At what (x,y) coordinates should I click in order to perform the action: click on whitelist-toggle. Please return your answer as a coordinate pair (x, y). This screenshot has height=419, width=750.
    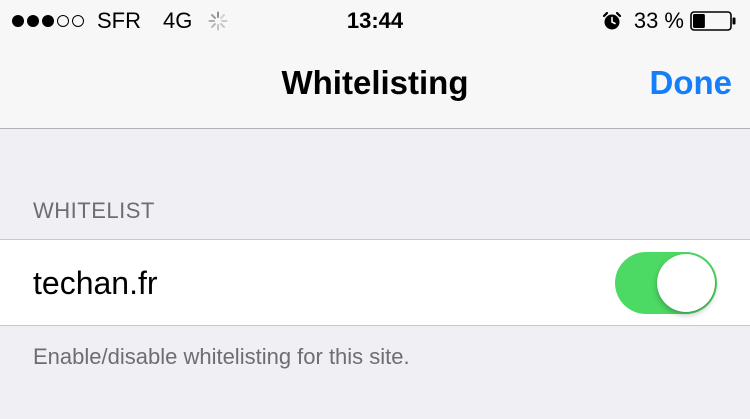
    Looking at the image, I should click on (666, 283).